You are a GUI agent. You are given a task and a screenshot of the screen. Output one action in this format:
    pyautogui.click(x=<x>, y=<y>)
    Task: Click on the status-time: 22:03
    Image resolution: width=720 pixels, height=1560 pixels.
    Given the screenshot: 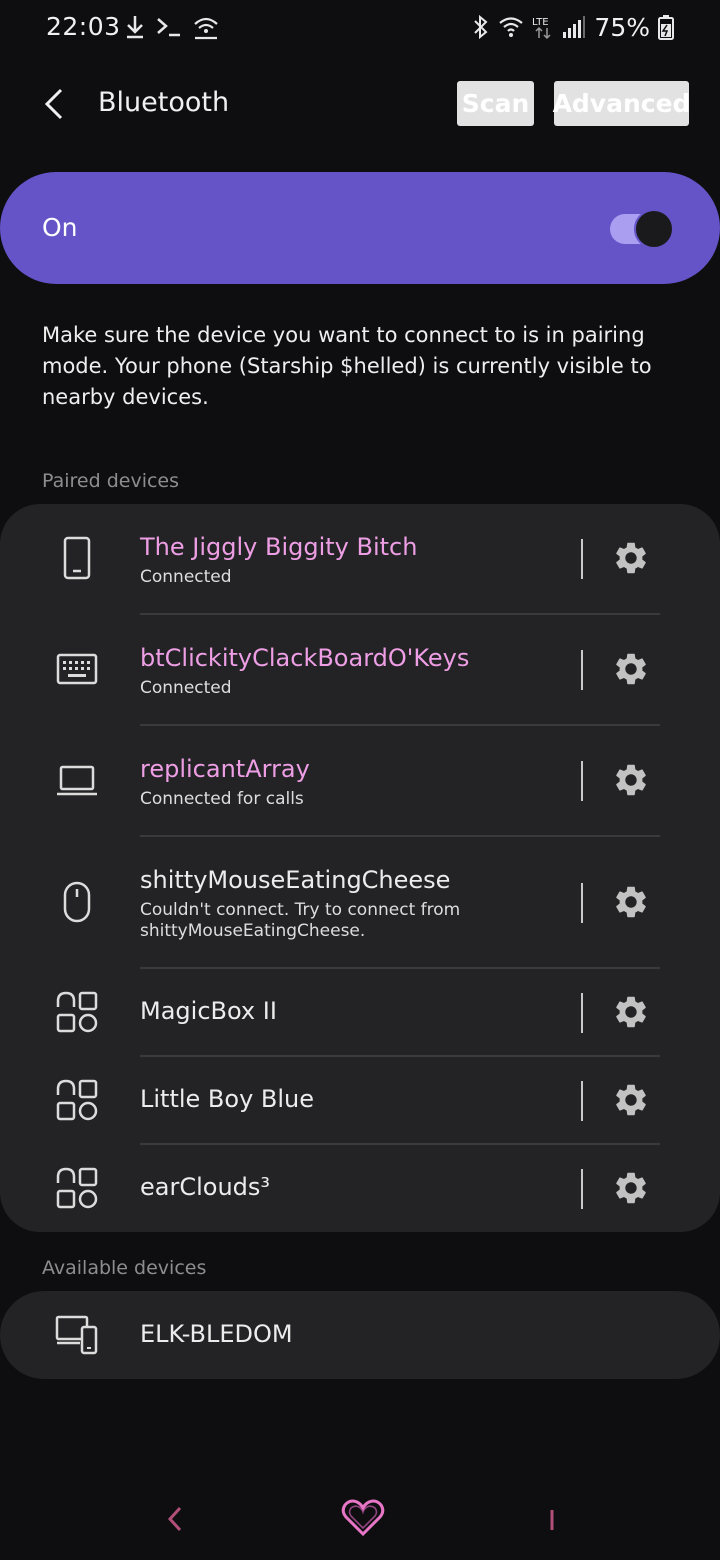 What is the action you would take?
    pyautogui.click(x=83, y=26)
    